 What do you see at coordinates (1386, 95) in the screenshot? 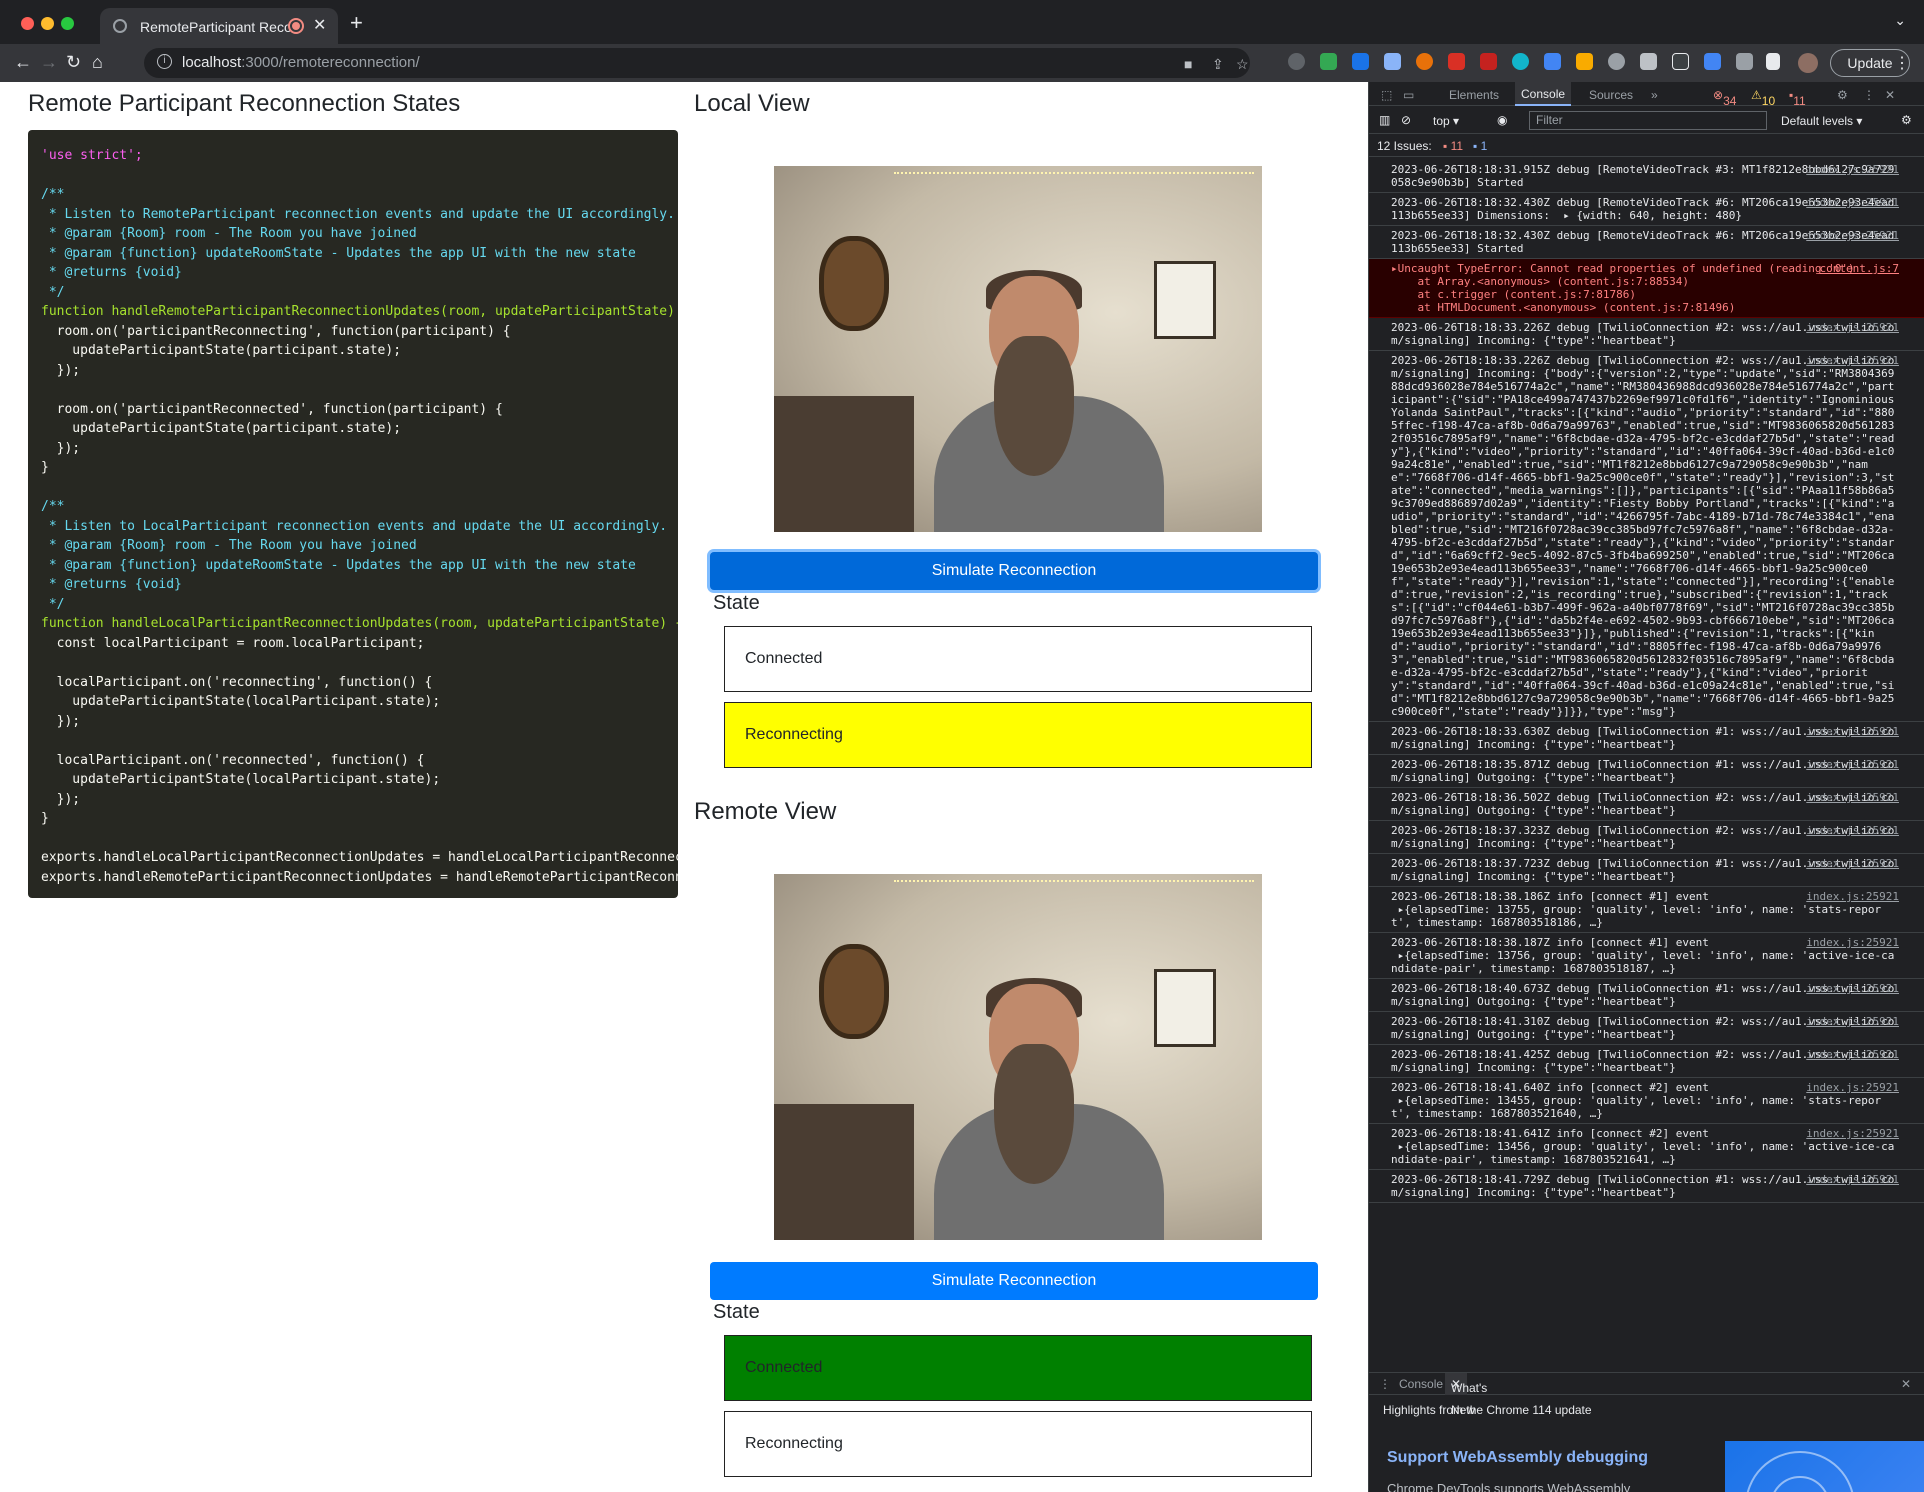
I see `inspect-icon: ⬚` at bounding box center [1386, 95].